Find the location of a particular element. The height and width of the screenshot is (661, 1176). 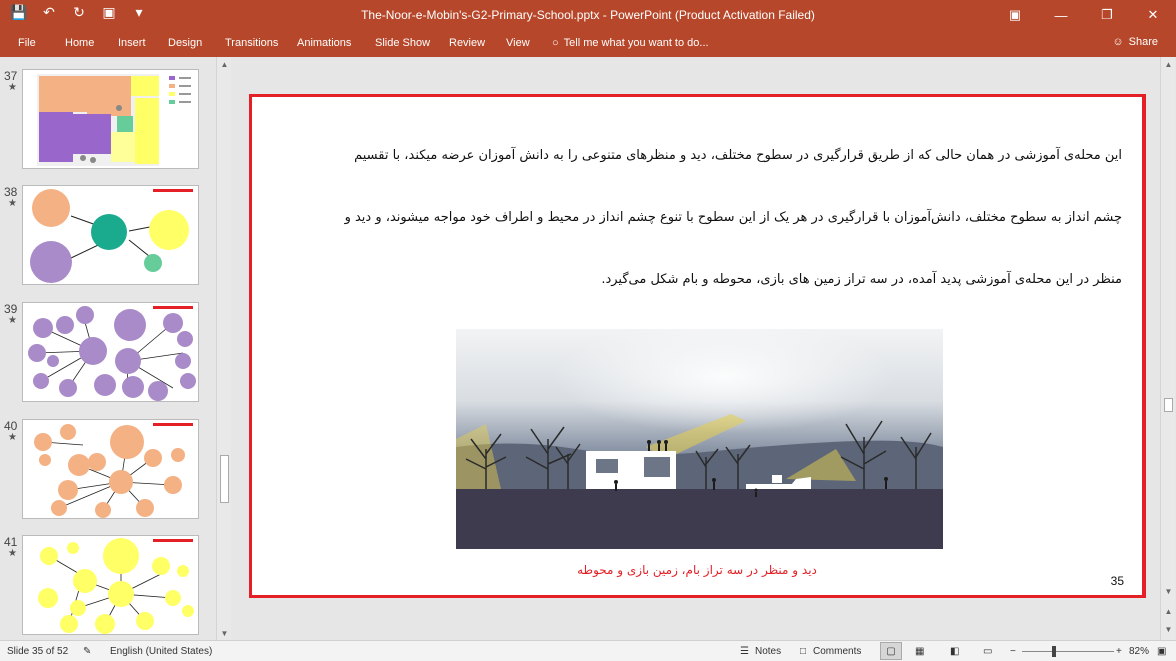

thumbnail-number: 40 is located at coordinates (11, 426).